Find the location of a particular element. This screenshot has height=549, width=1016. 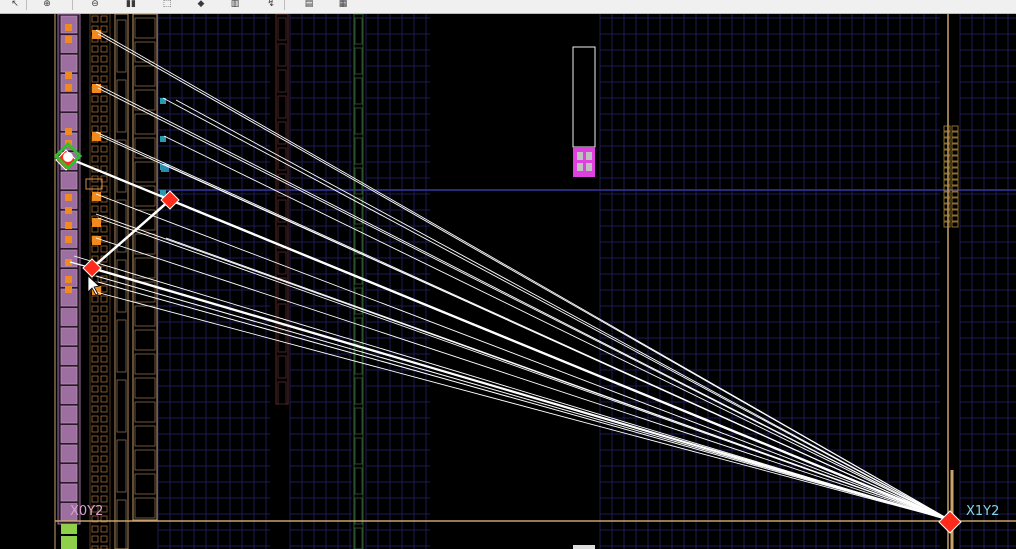

properties-icon: ▤ is located at coordinates (309, 4).